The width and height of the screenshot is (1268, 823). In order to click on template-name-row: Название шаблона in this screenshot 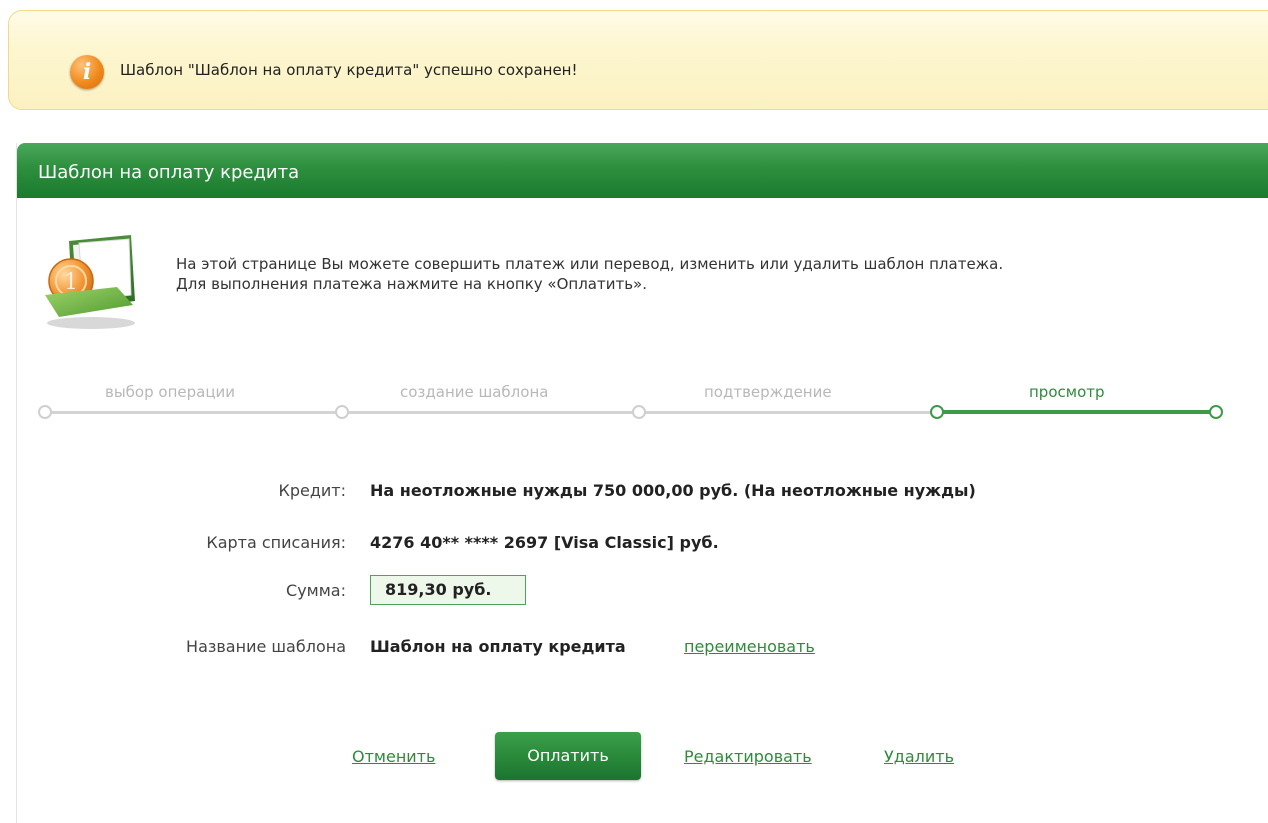, I will do `click(181, 648)`.